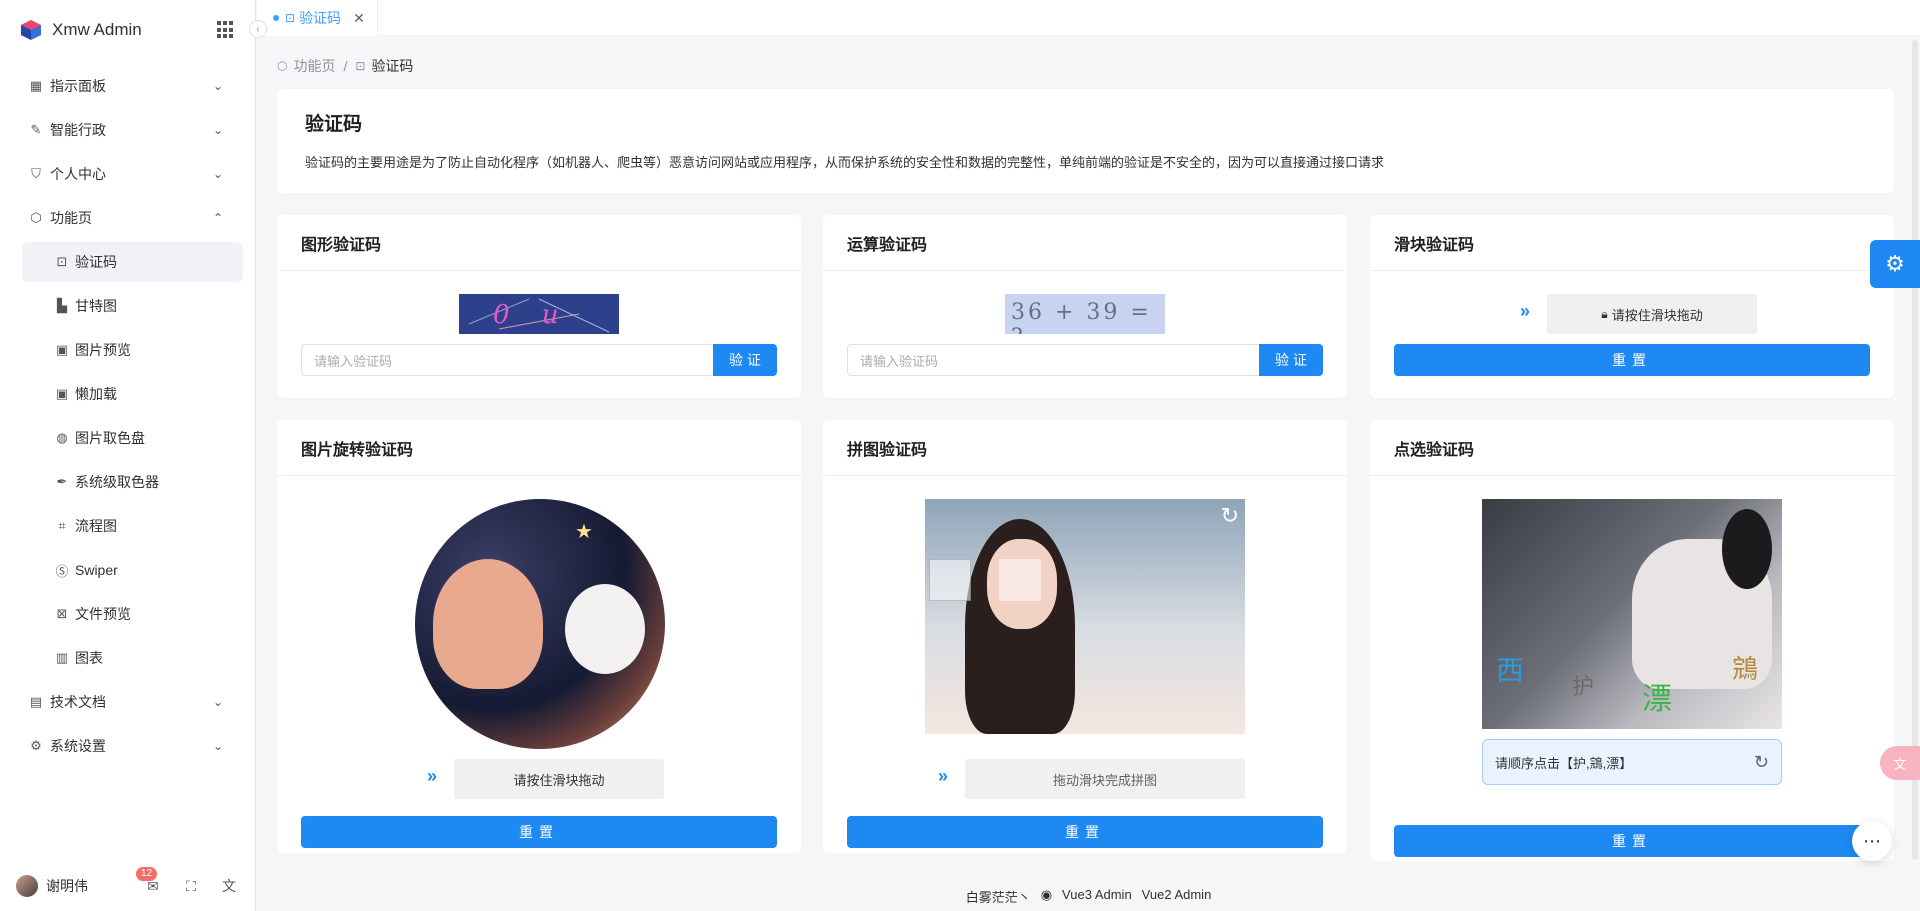 This screenshot has height=911, width=1920. What do you see at coordinates (1657, 315) in the screenshot?
I see `slider-hint: 请按住滑块拖动` at bounding box center [1657, 315].